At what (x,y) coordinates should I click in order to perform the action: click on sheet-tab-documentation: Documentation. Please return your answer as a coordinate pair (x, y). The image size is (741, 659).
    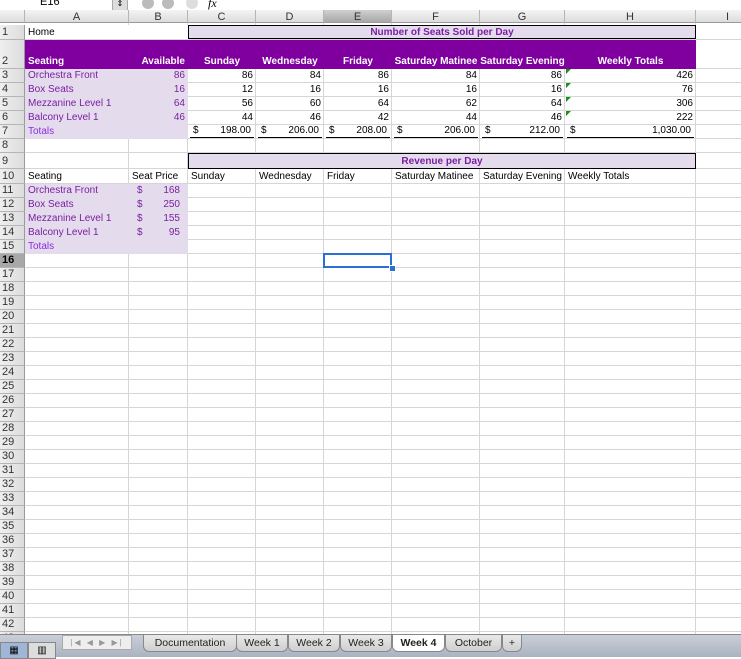
    Looking at the image, I should click on (190, 643).